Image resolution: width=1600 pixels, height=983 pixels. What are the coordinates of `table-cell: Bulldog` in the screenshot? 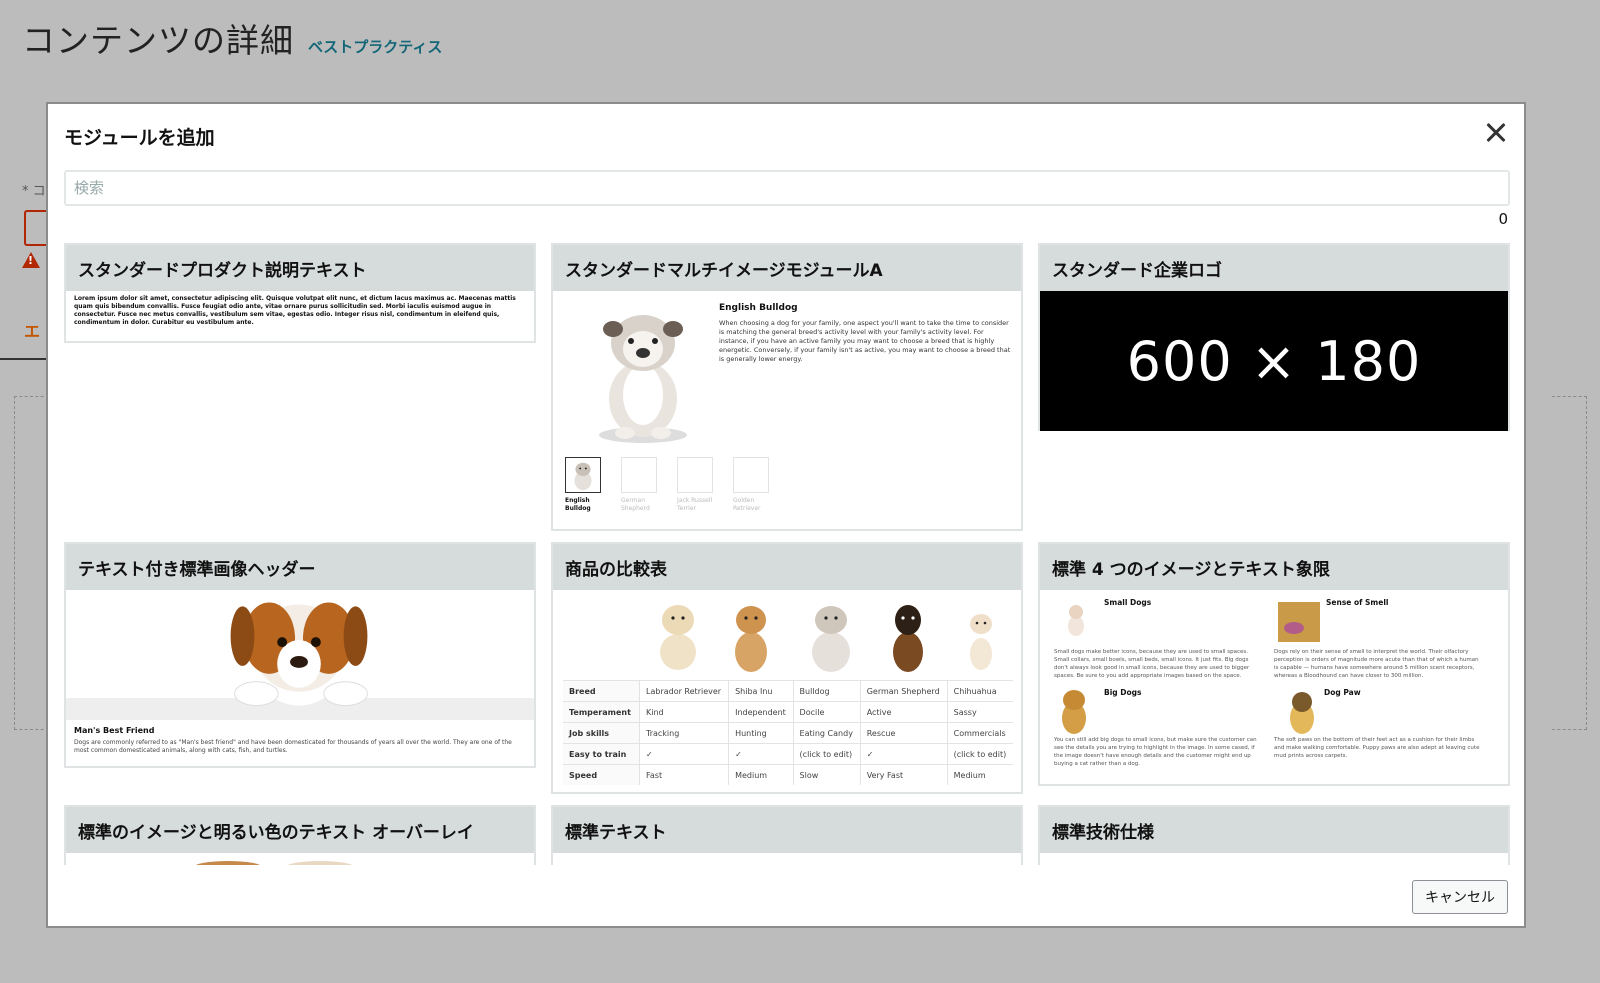 It's located at (826, 691).